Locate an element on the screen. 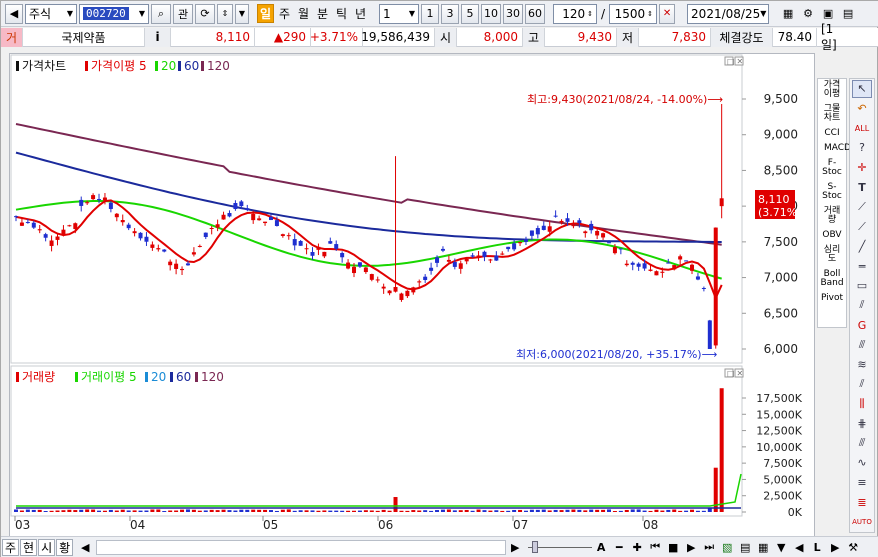 The height and width of the screenshot is (557, 878). tab-market: 시 is located at coordinates (47, 547).